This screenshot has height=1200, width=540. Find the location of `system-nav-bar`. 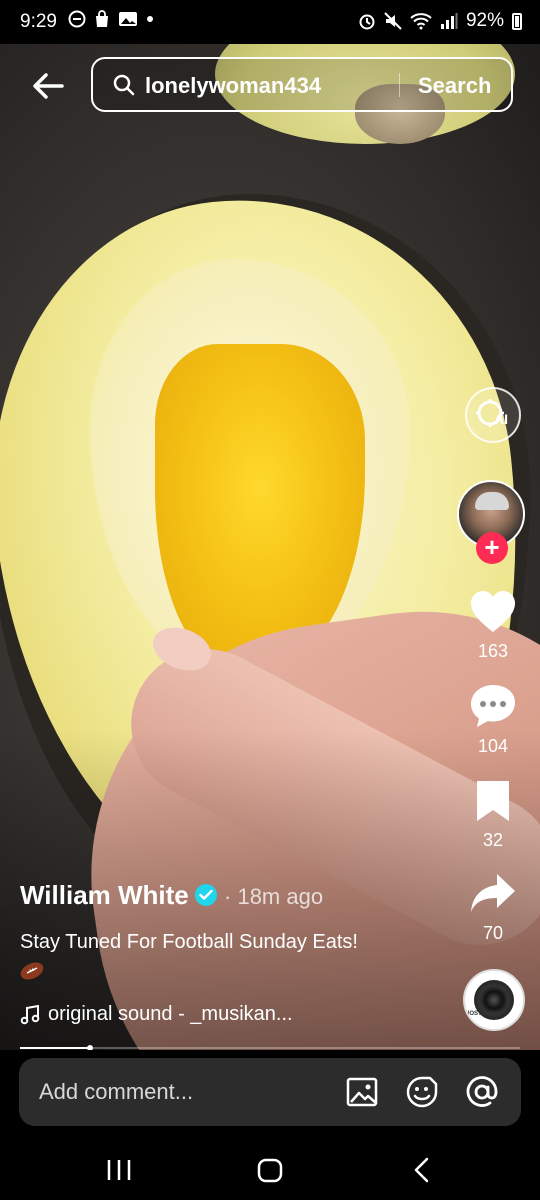

system-nav-bar is located at coordinates (270, 1169).